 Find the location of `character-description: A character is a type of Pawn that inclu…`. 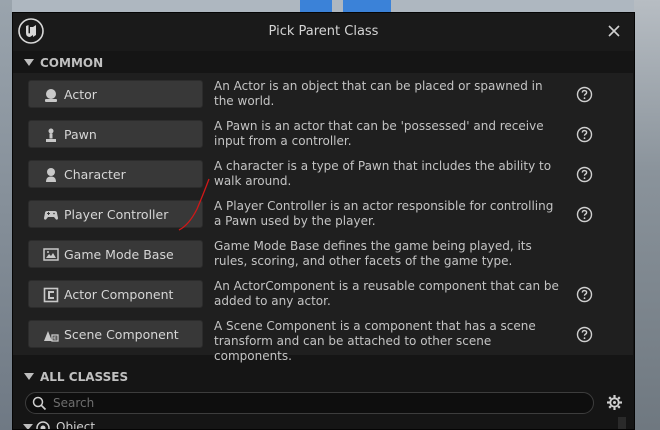

character-description: A character is a type of Pawn that inclu… is located at coordinates (383, 173).